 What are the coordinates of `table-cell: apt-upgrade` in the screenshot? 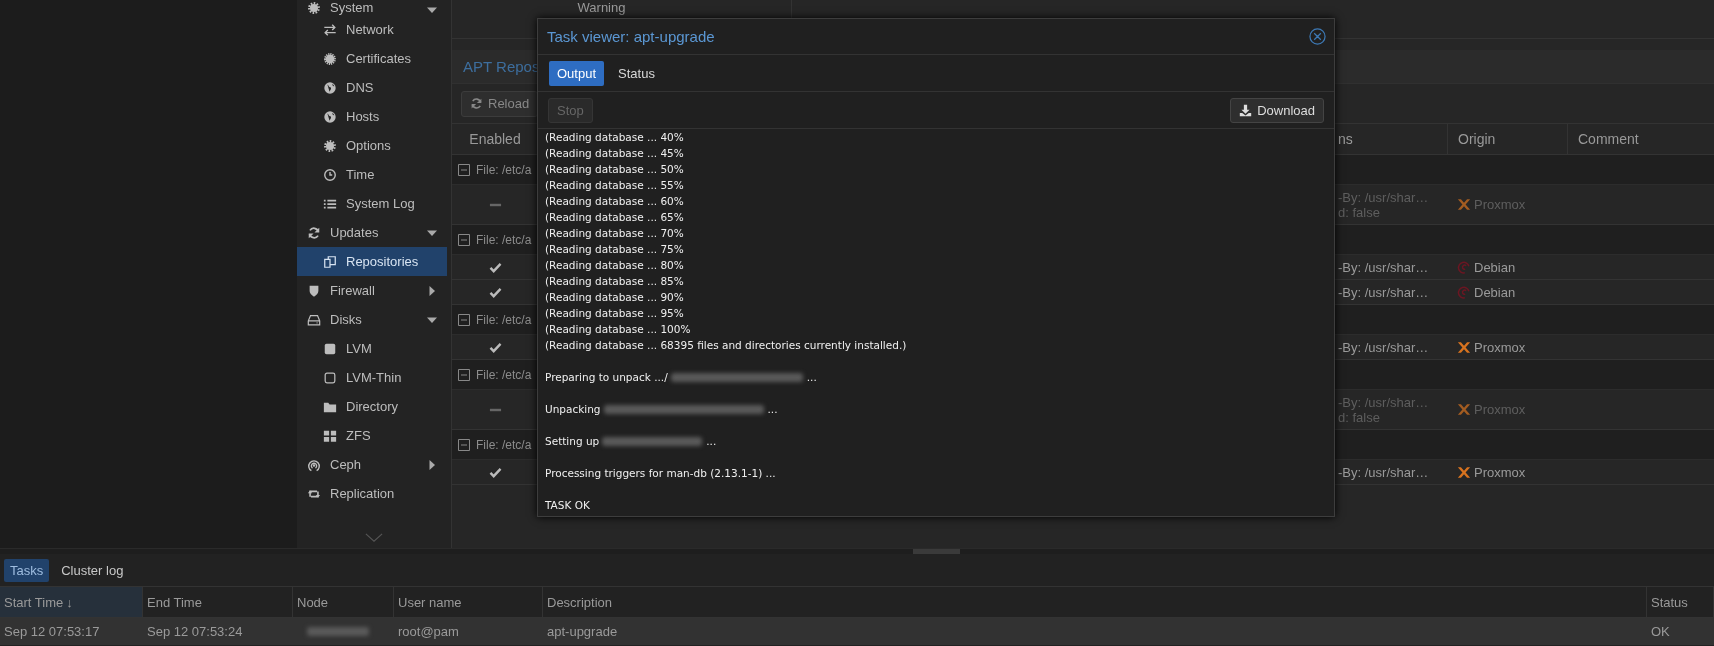 It's located at (582, 631).